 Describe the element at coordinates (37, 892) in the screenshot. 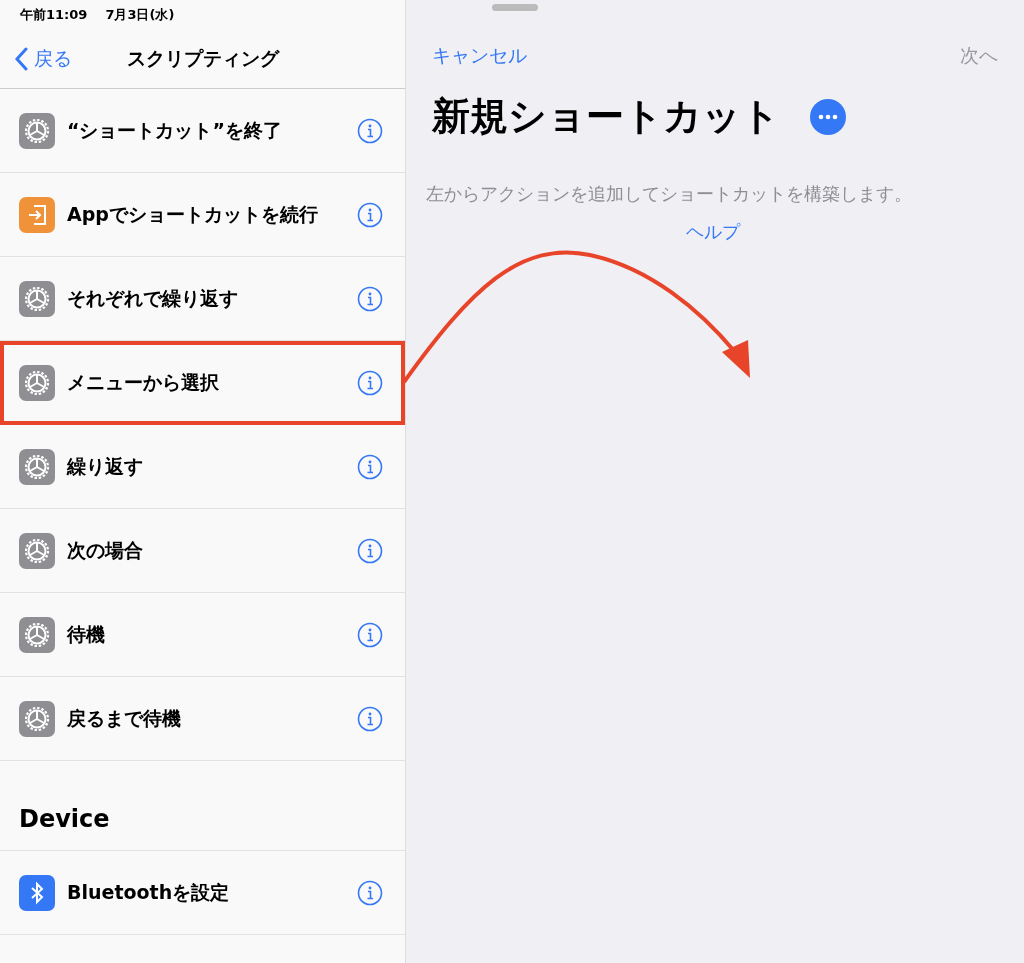

I see `bluetooth-icon` at that location.